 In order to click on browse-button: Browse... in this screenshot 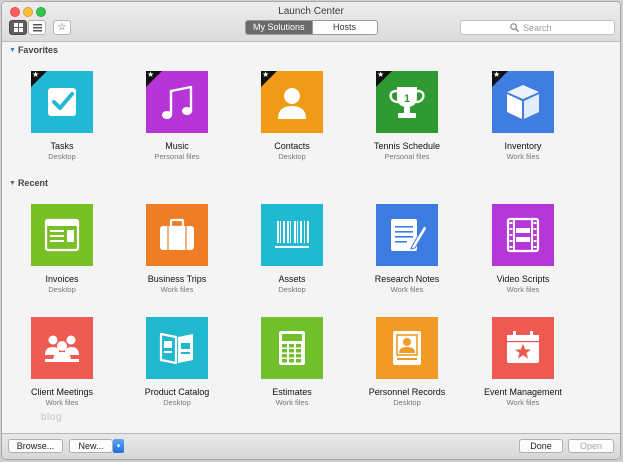, I will do `click(35, 446)`.